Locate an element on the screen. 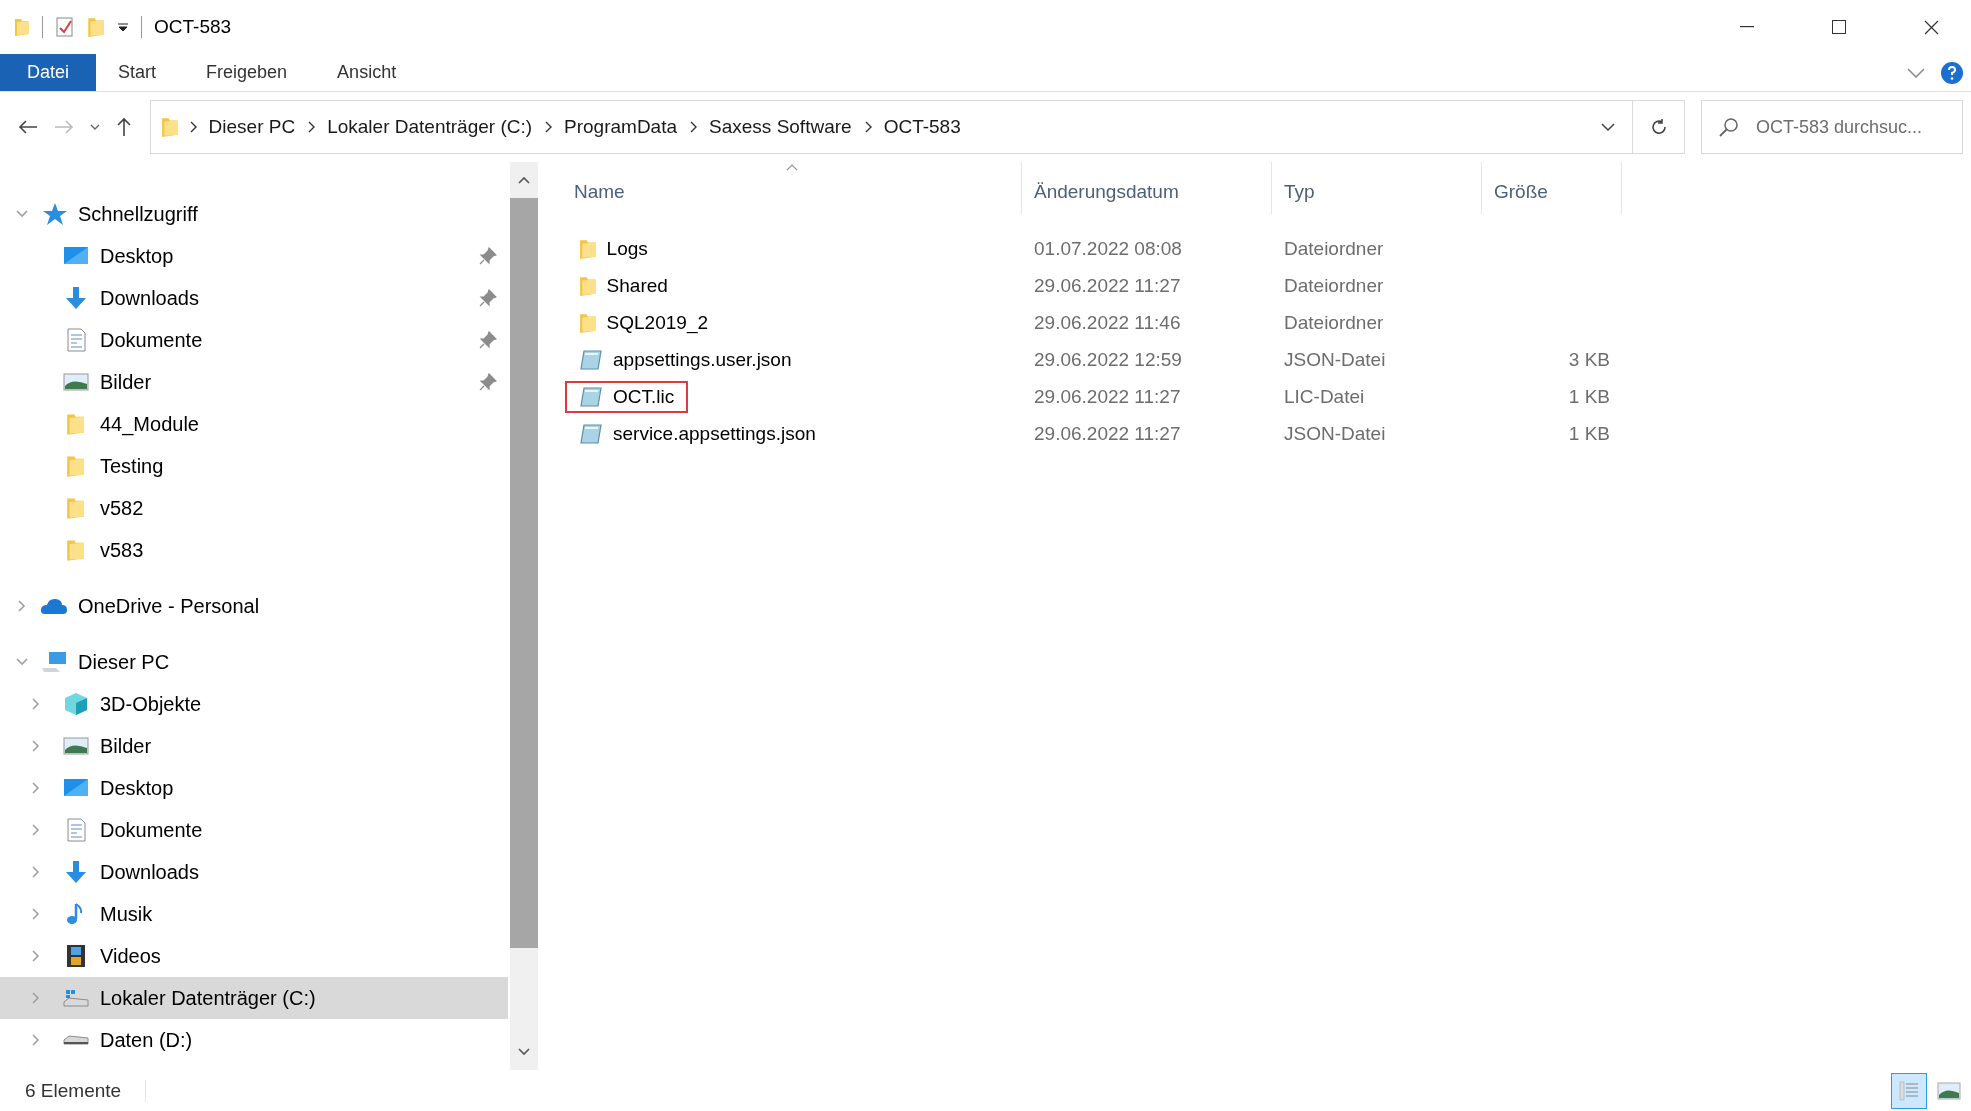 Image resolution: width=1971 pixels, height=1111 pixels. nav-label: Lokaler Datenträger (C:) is located at coordinates (208, 998).